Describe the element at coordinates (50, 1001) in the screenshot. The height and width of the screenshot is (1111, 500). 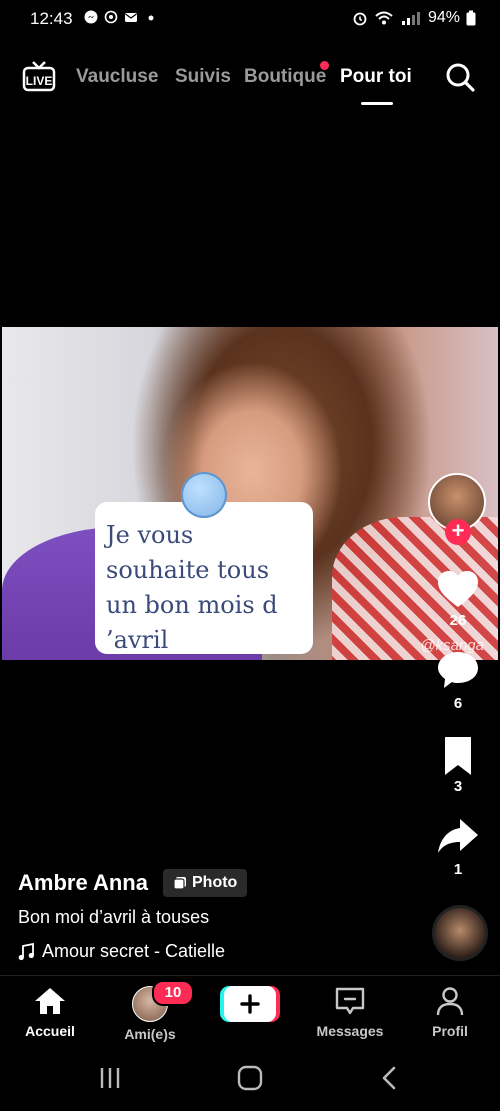
I see `home-icon` at that location.